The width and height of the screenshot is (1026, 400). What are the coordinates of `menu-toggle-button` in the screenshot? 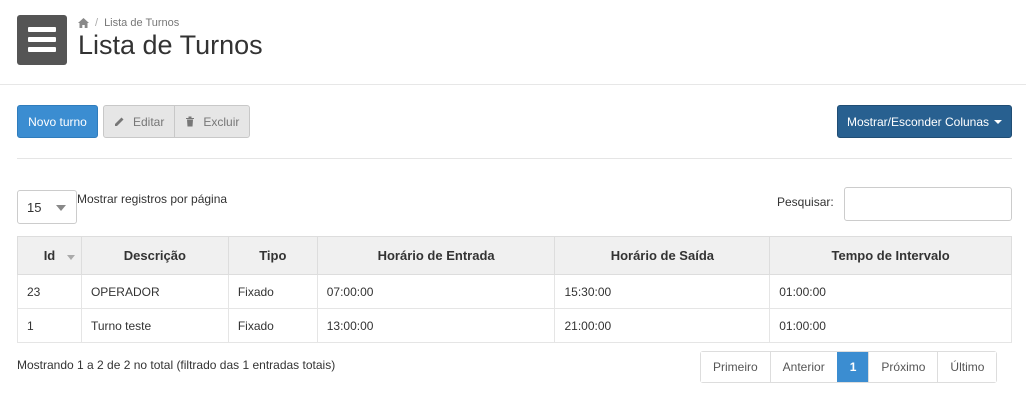 It's located at (42, 40).